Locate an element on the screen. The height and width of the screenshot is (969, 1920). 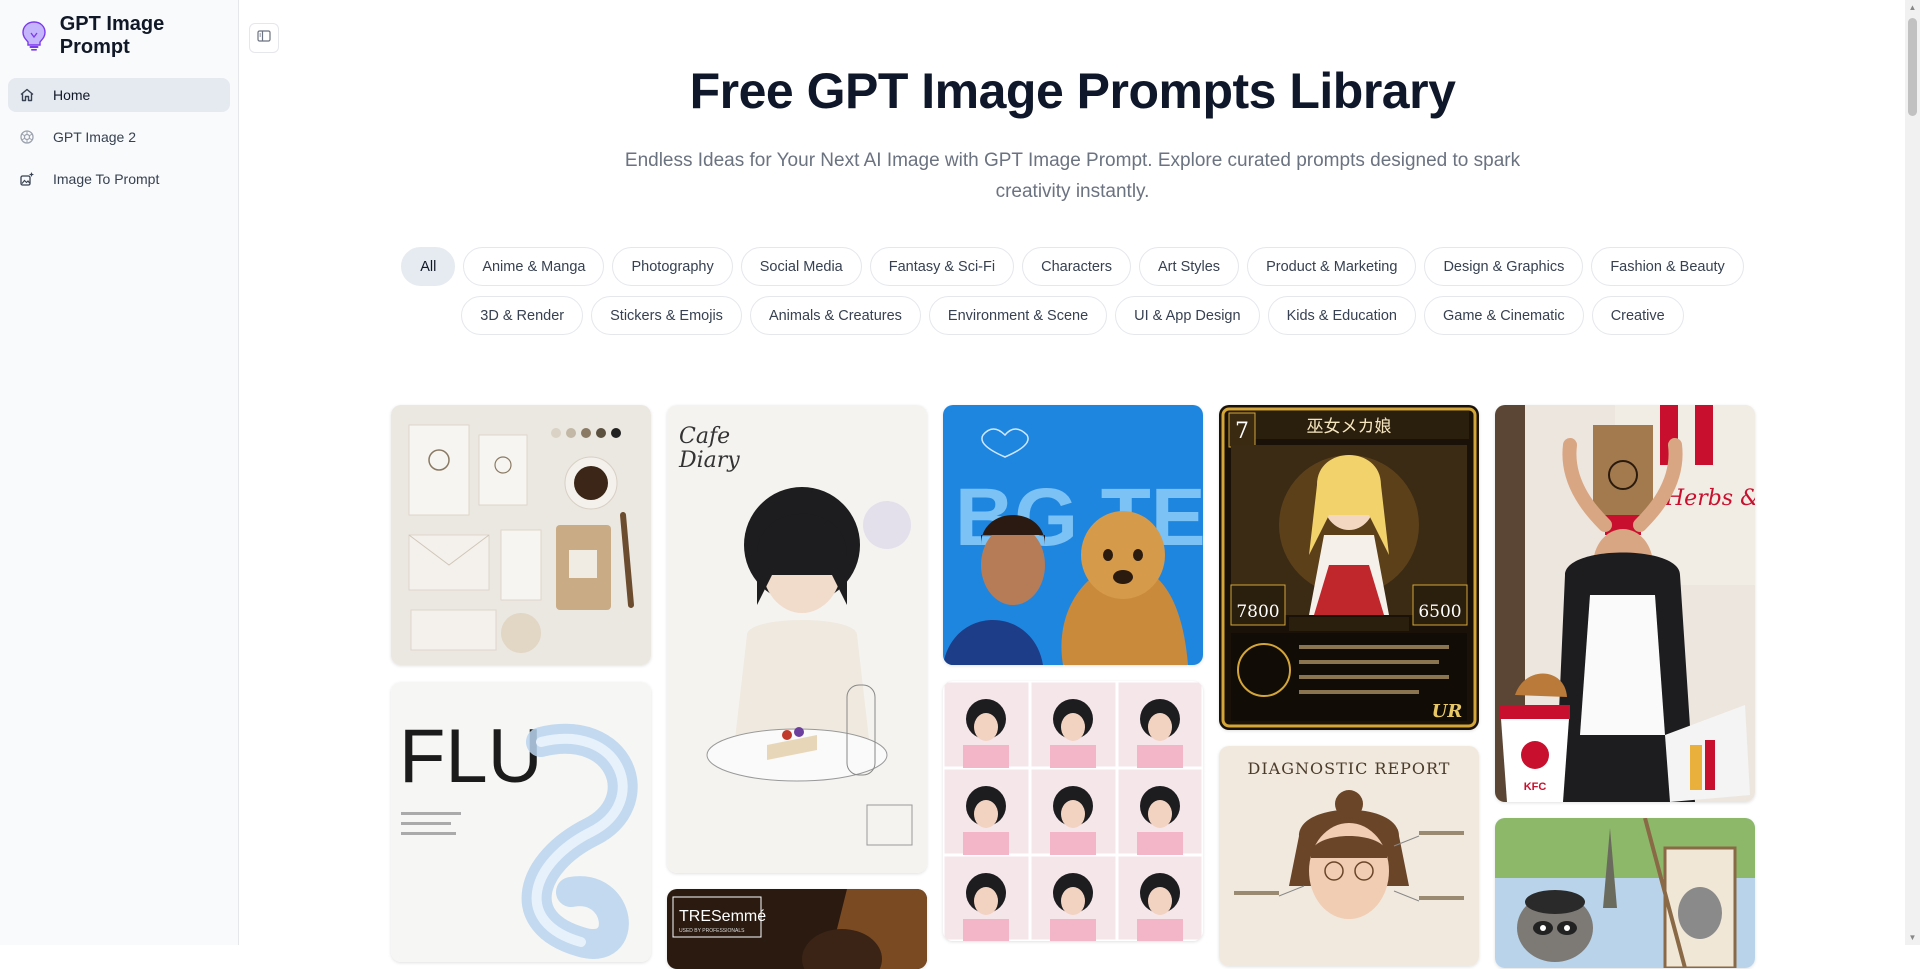
card-title: 巫女メカ娘 is located at coordinates (1349, 427).